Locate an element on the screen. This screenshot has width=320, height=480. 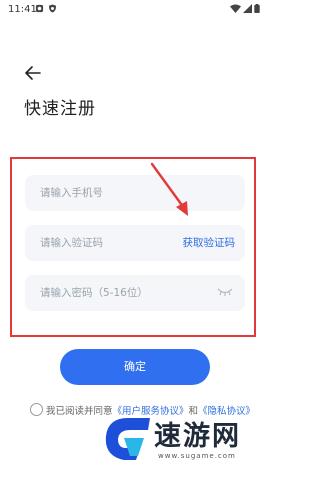
battery-icon is located at coordinates (257, 8).